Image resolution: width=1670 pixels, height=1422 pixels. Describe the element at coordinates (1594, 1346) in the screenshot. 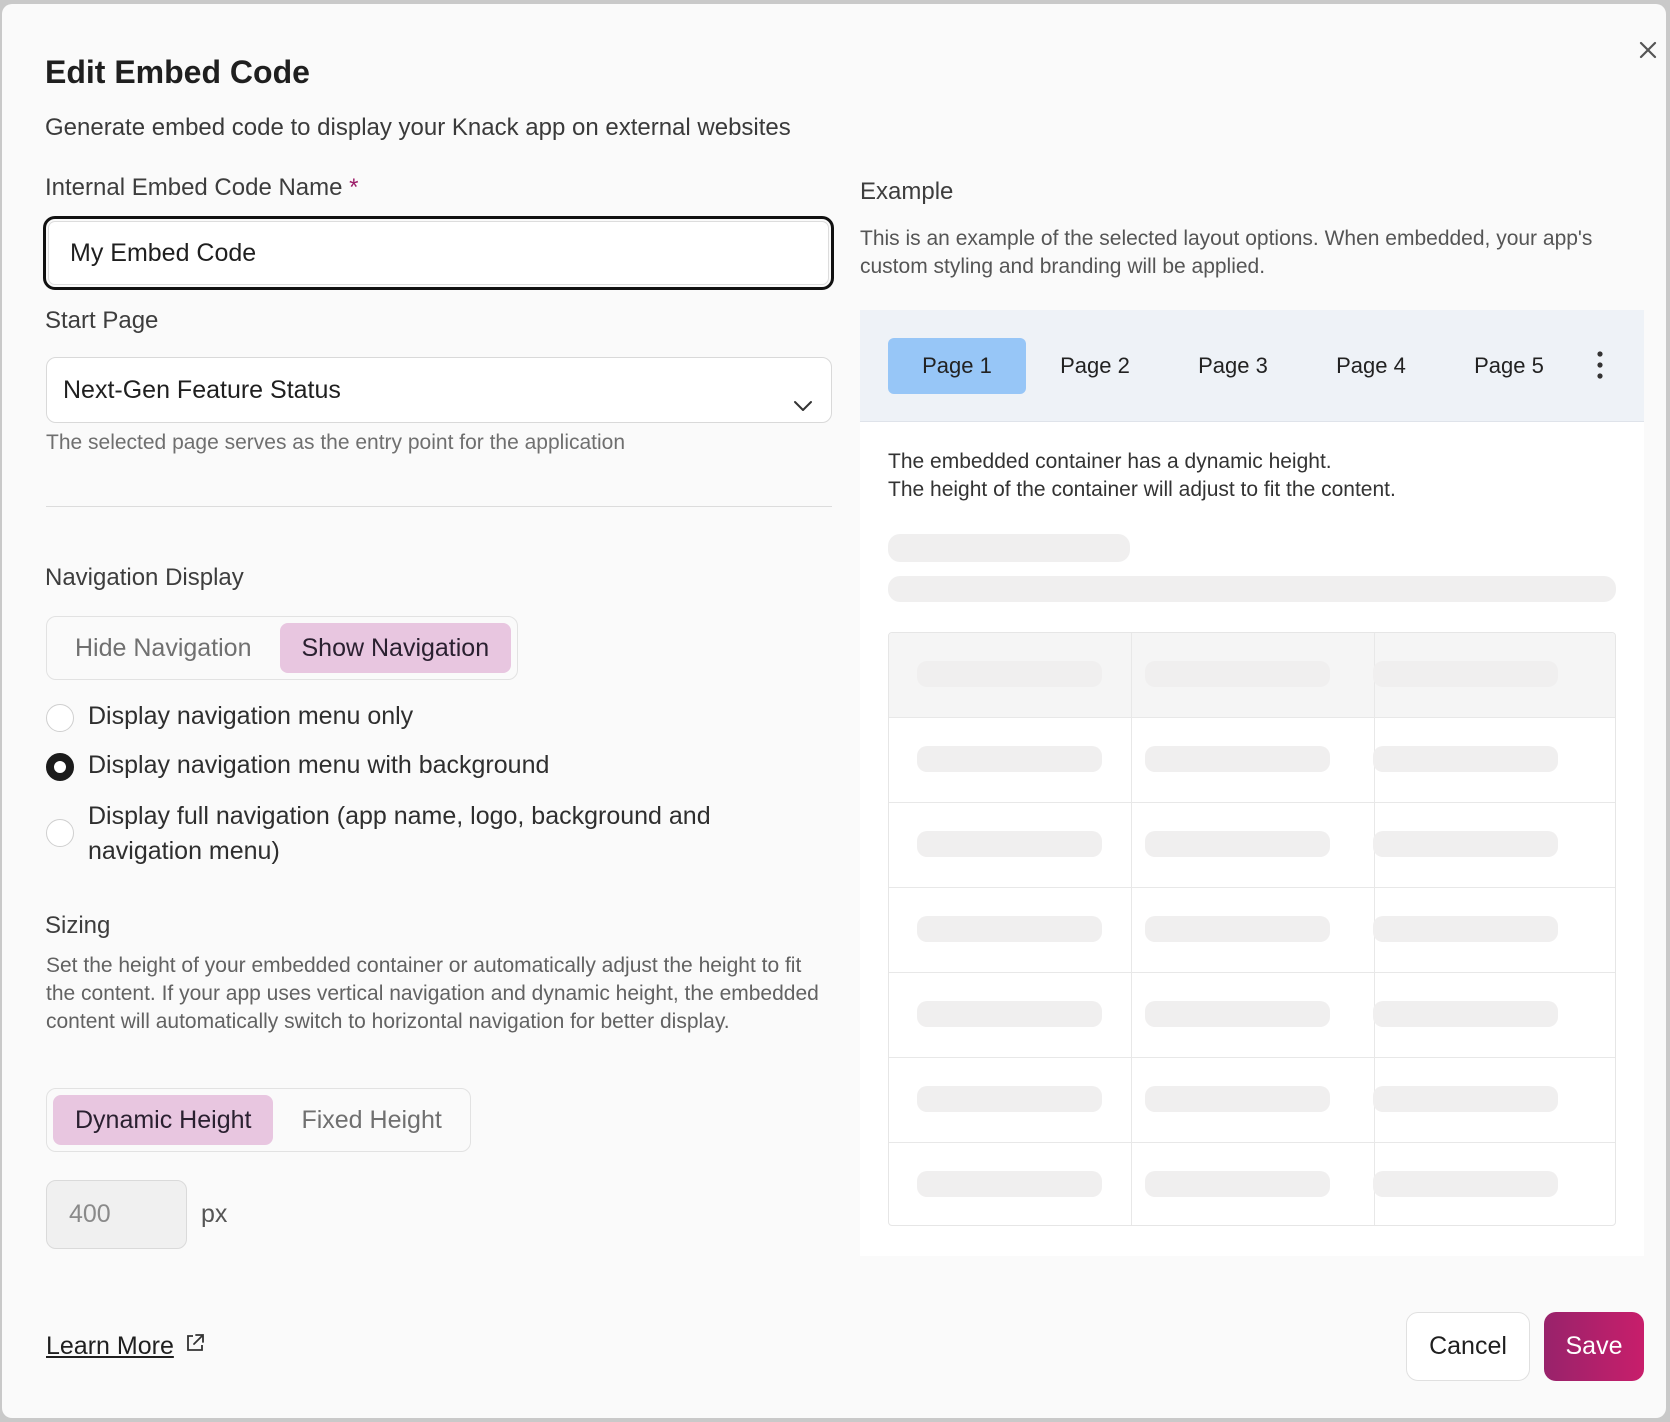

I see `save-button: Save` at that location.